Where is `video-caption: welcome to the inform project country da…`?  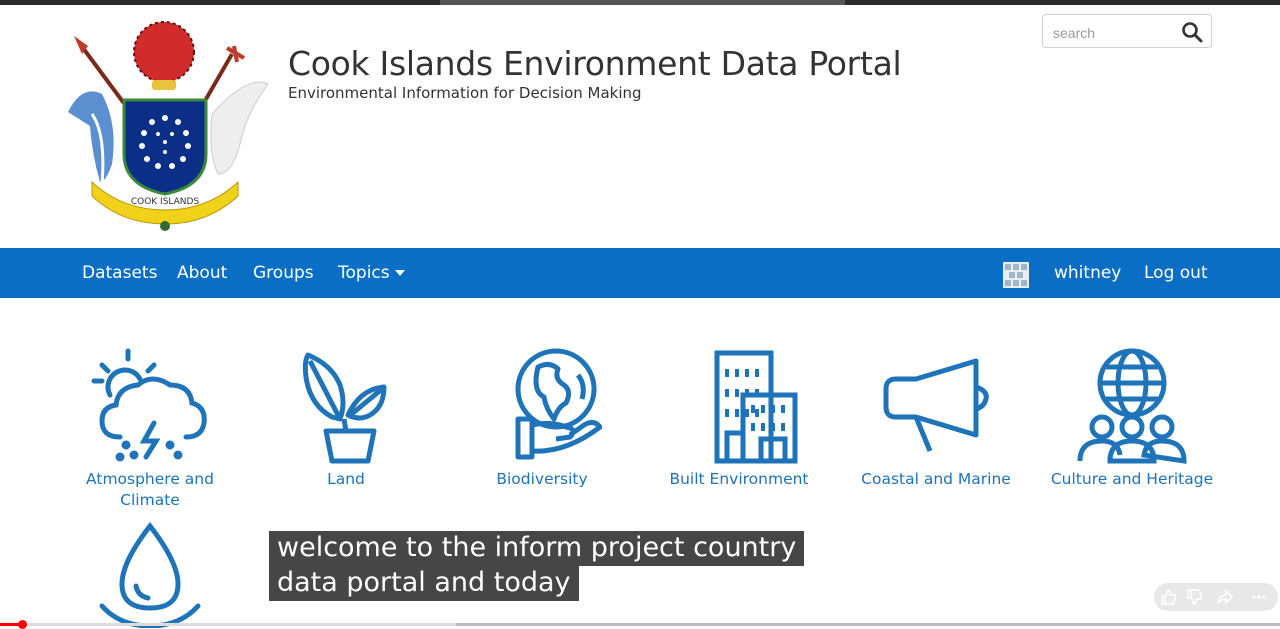 video-caption: welcome to the inform project country da… is located at coordinates (537, 566).